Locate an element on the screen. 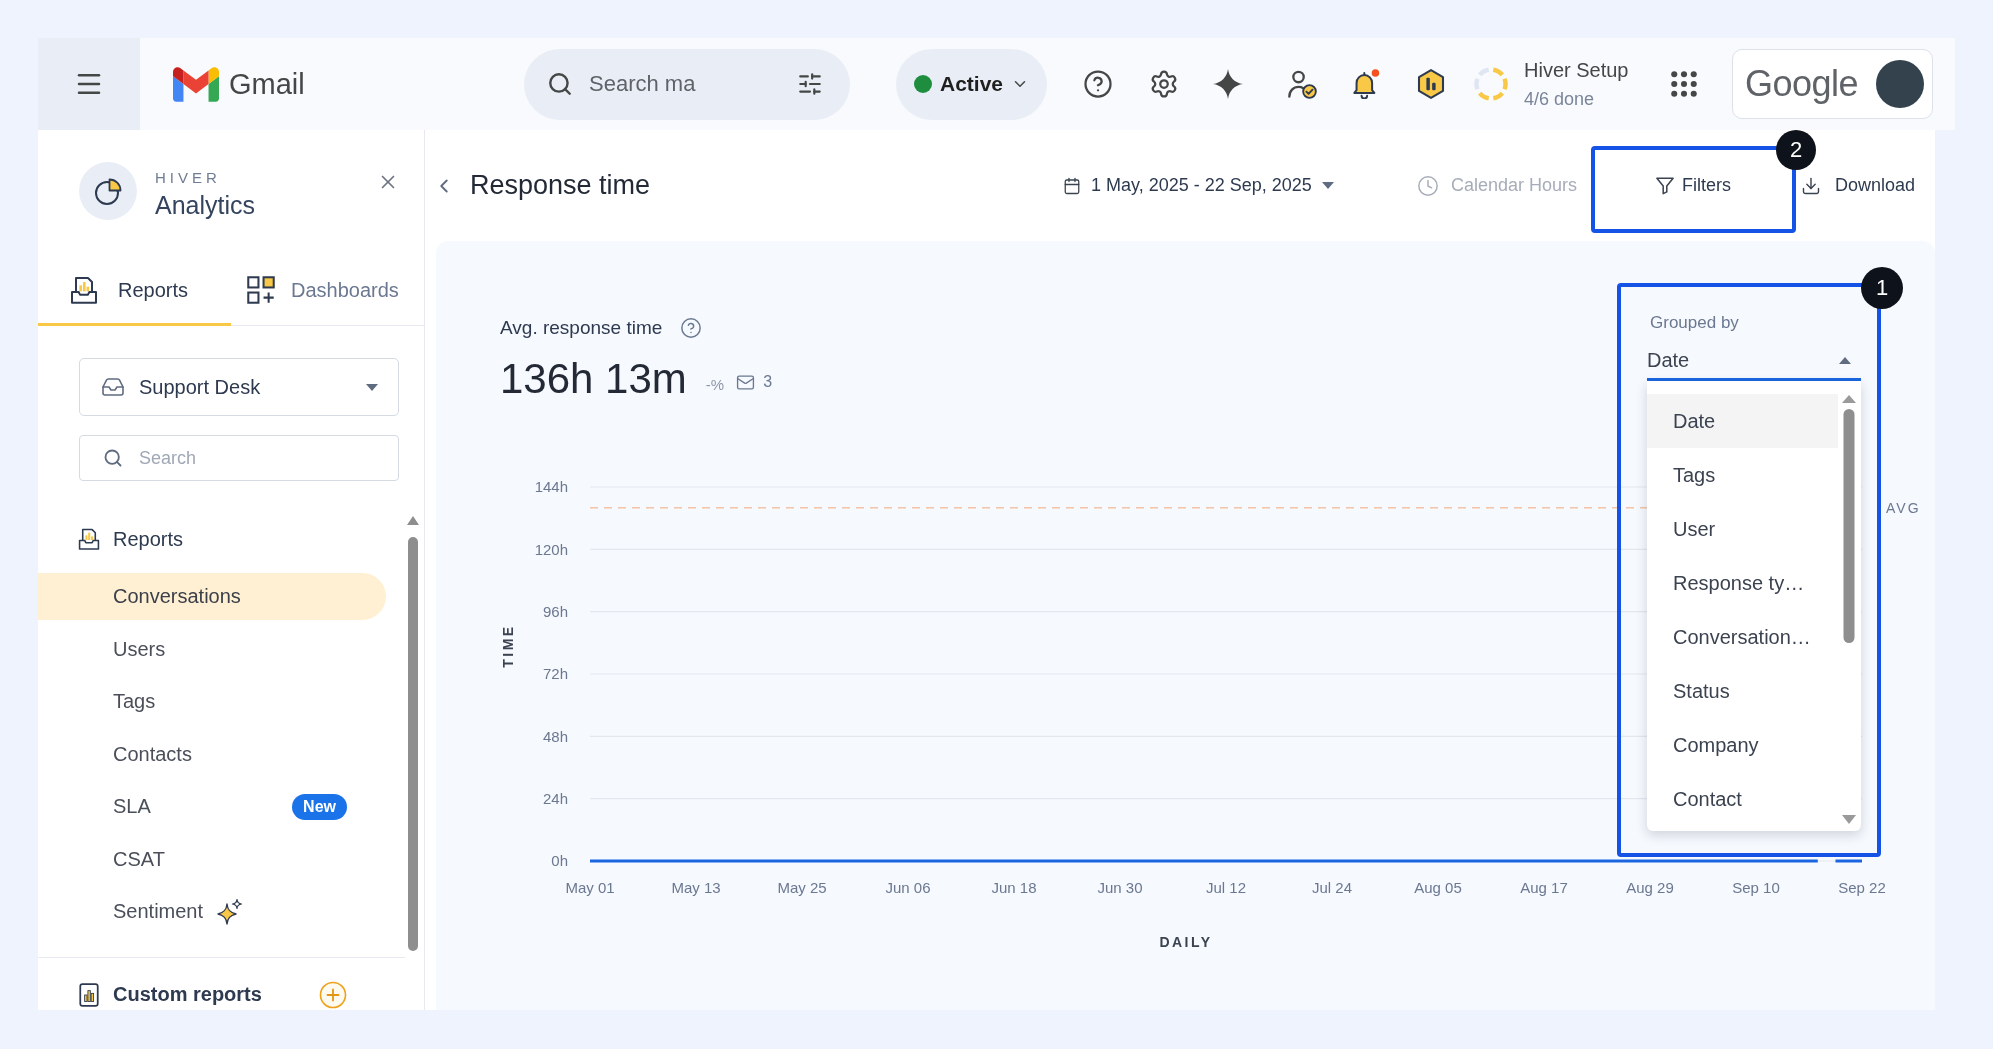 The height and width of the screenshot is (1049, 1993). axis-label: May 13 is located at coordinates (696, 888).